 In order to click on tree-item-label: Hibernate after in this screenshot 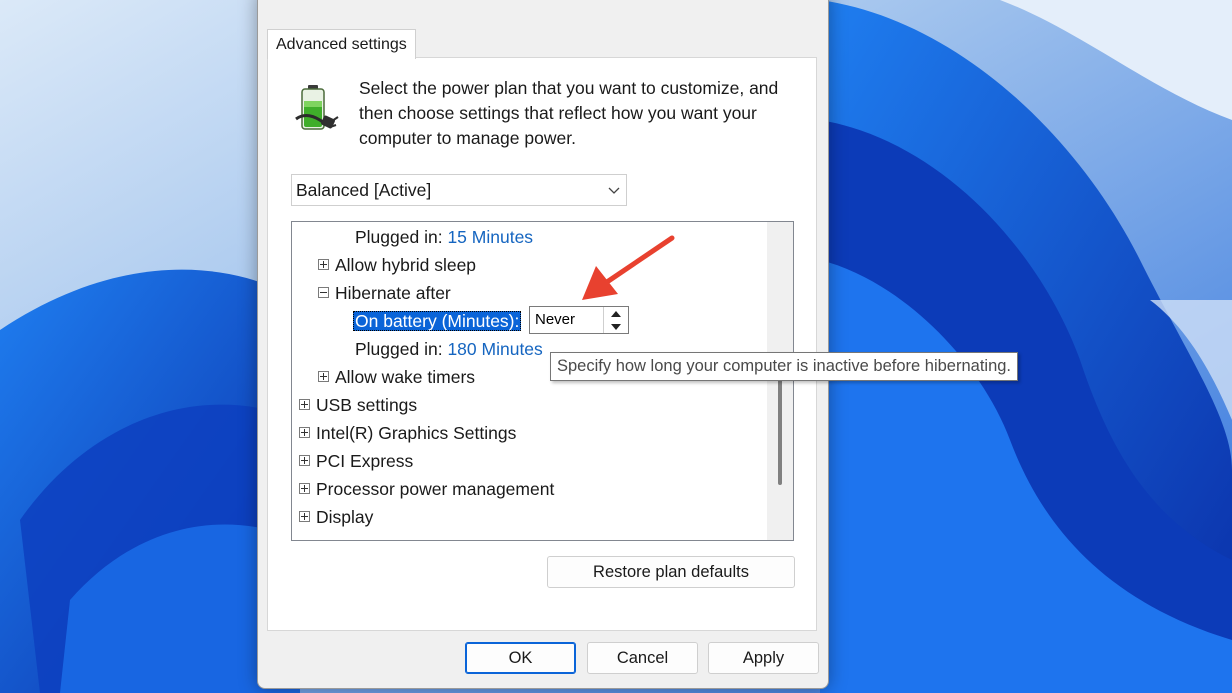, I will do `click(393, 293)`.